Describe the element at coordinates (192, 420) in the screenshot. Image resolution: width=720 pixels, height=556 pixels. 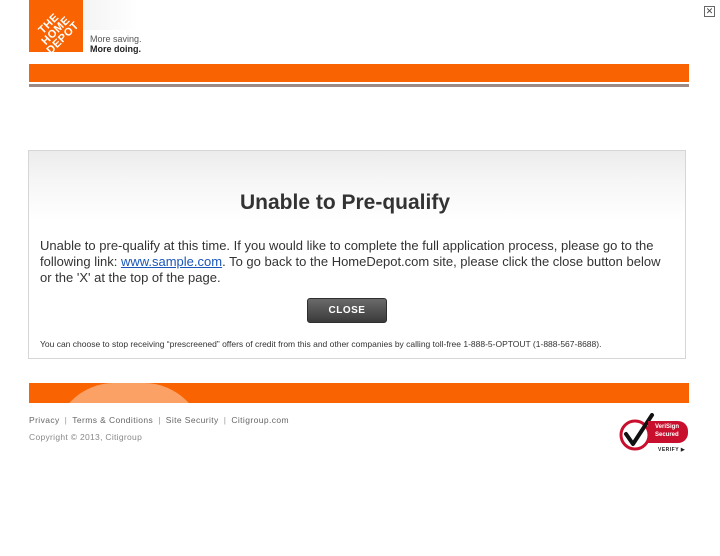
I see `footer-link-site-security: Site Security` at that location.